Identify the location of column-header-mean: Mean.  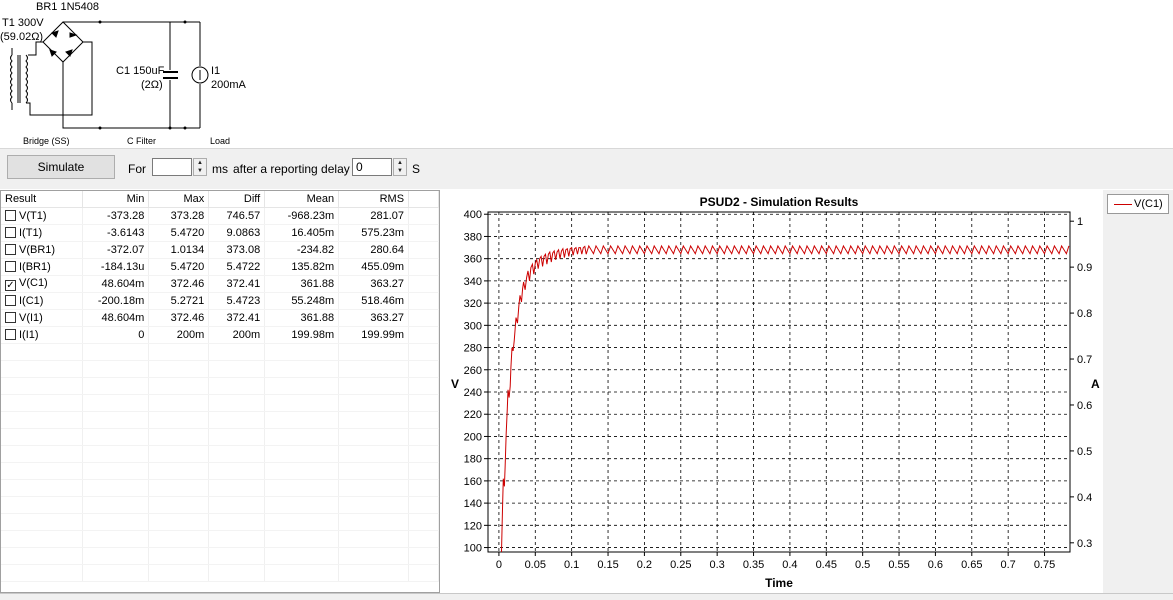
(302, 199).